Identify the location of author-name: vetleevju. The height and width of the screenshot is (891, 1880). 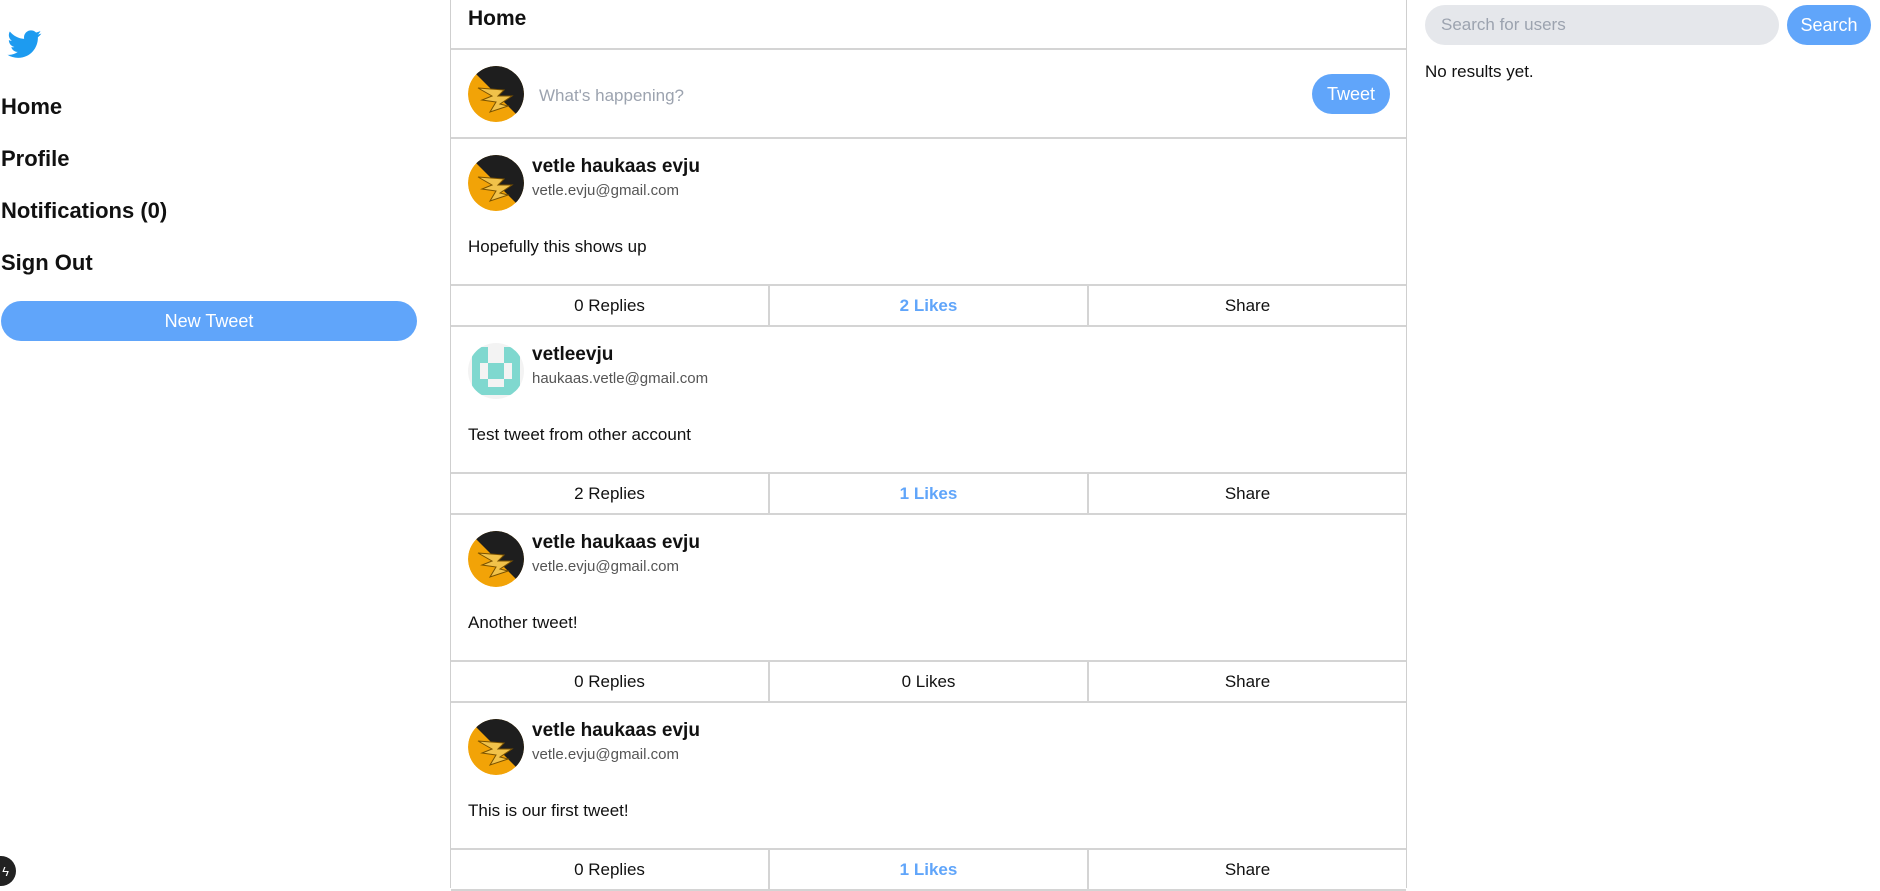
(572, 355).